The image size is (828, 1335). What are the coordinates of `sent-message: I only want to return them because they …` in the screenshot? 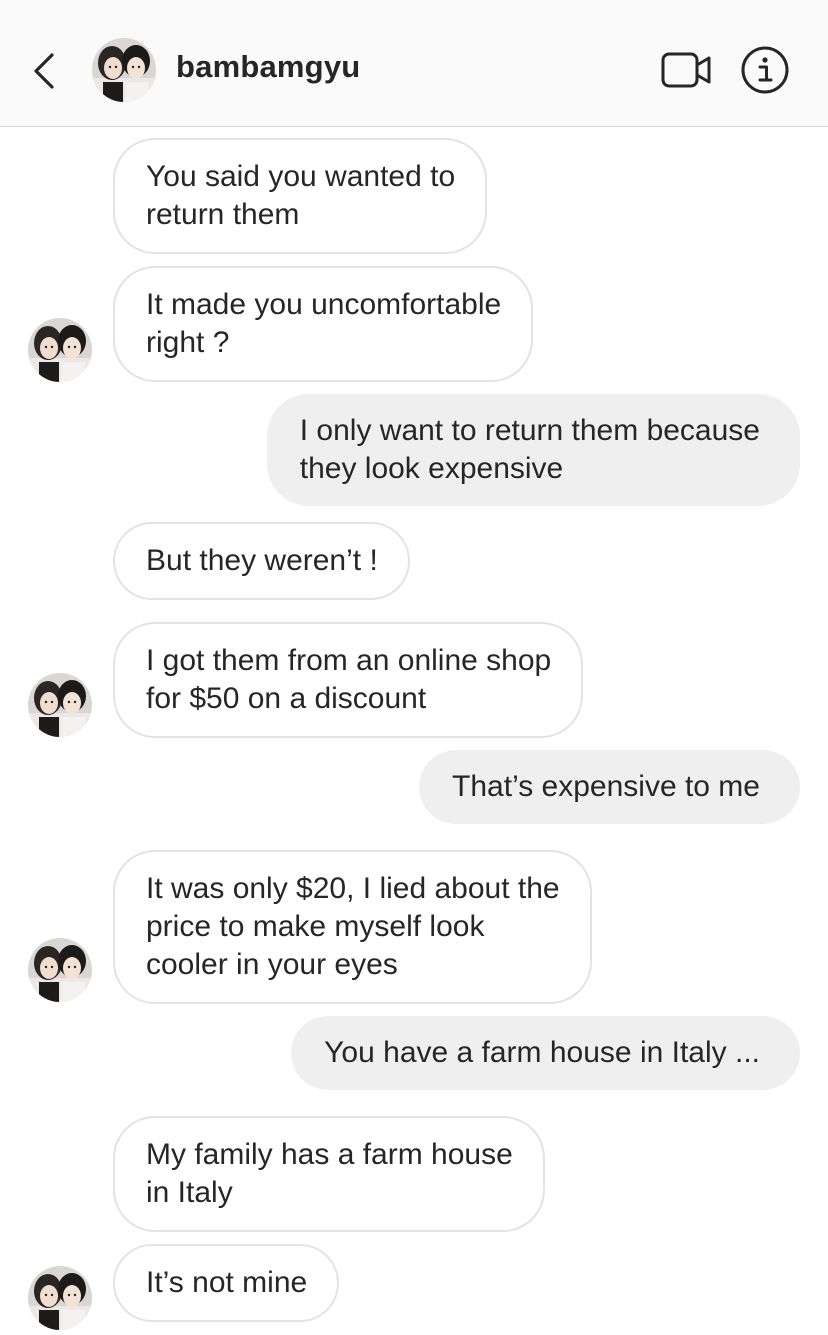 It's located at (533, 450).